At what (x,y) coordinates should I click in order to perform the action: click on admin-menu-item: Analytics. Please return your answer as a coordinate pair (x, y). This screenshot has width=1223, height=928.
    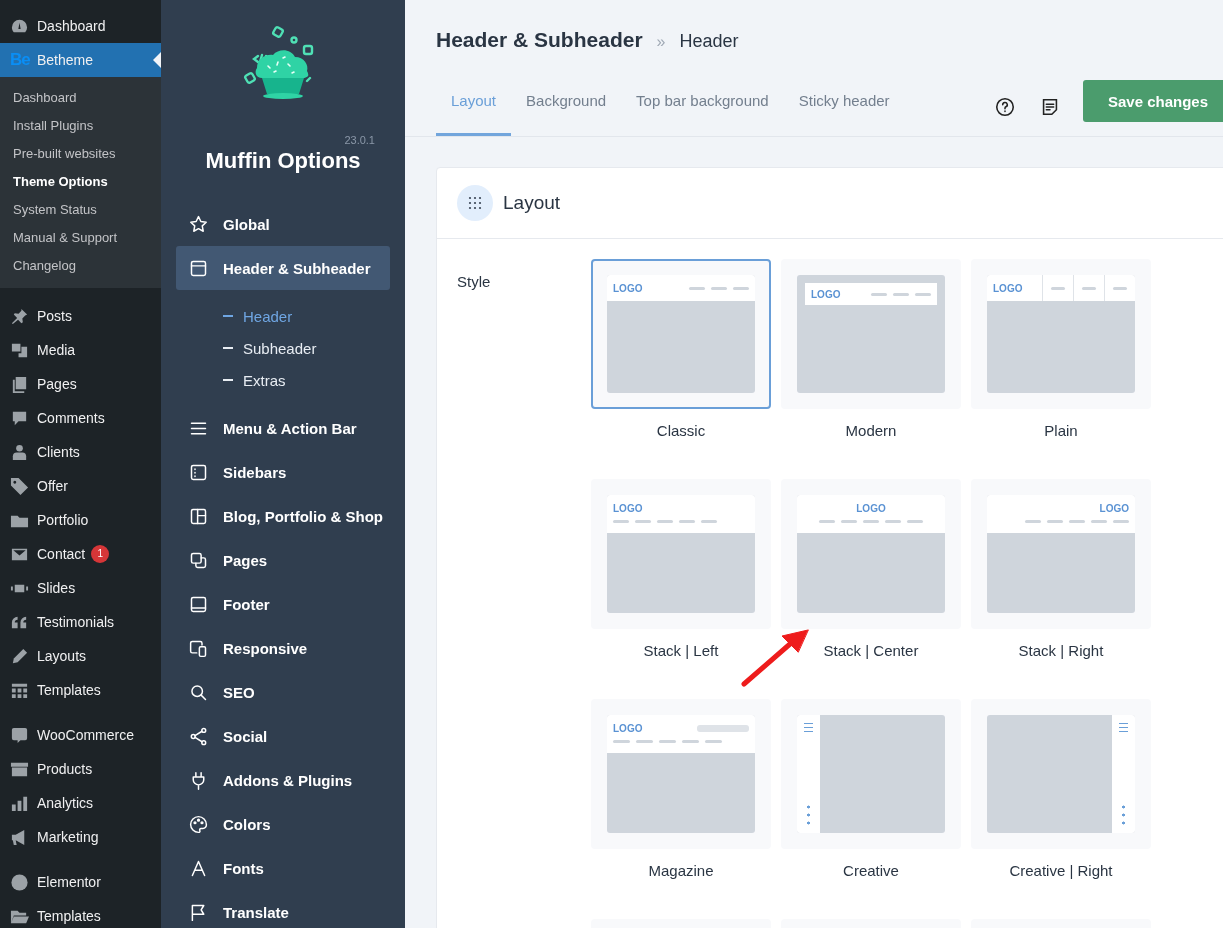
    Looking at the image, I should click on (80, 803).